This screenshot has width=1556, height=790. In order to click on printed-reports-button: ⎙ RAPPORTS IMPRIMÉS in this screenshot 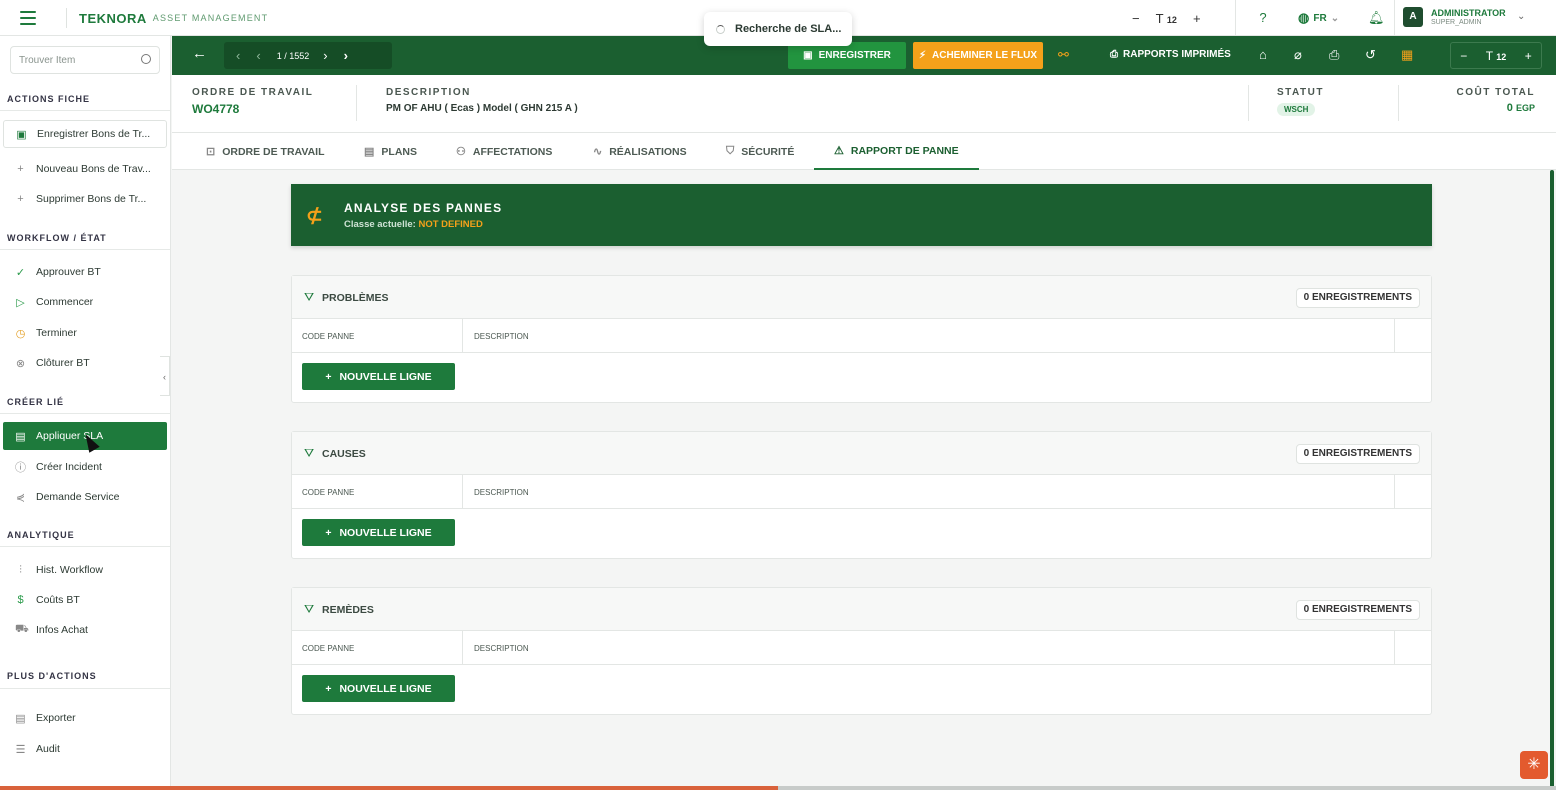, I will do `click(1170, 54)`.